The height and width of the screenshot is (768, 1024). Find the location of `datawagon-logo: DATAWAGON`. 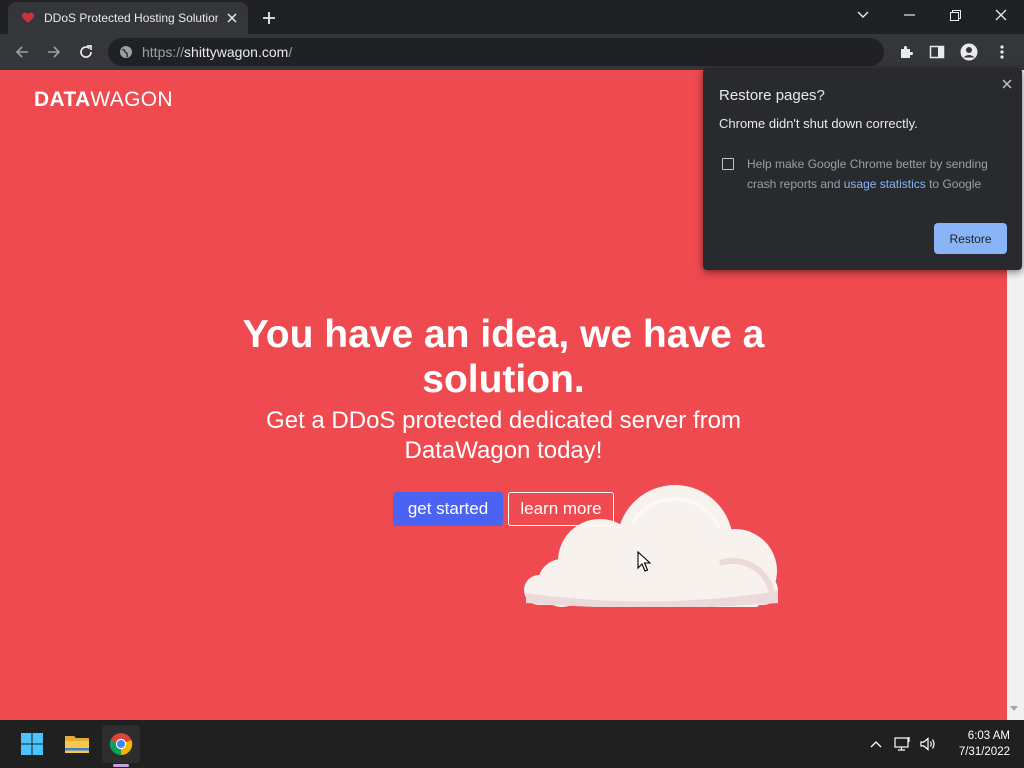

datawagon-logo: DATAWAGON is located at coordinates (103, 100).